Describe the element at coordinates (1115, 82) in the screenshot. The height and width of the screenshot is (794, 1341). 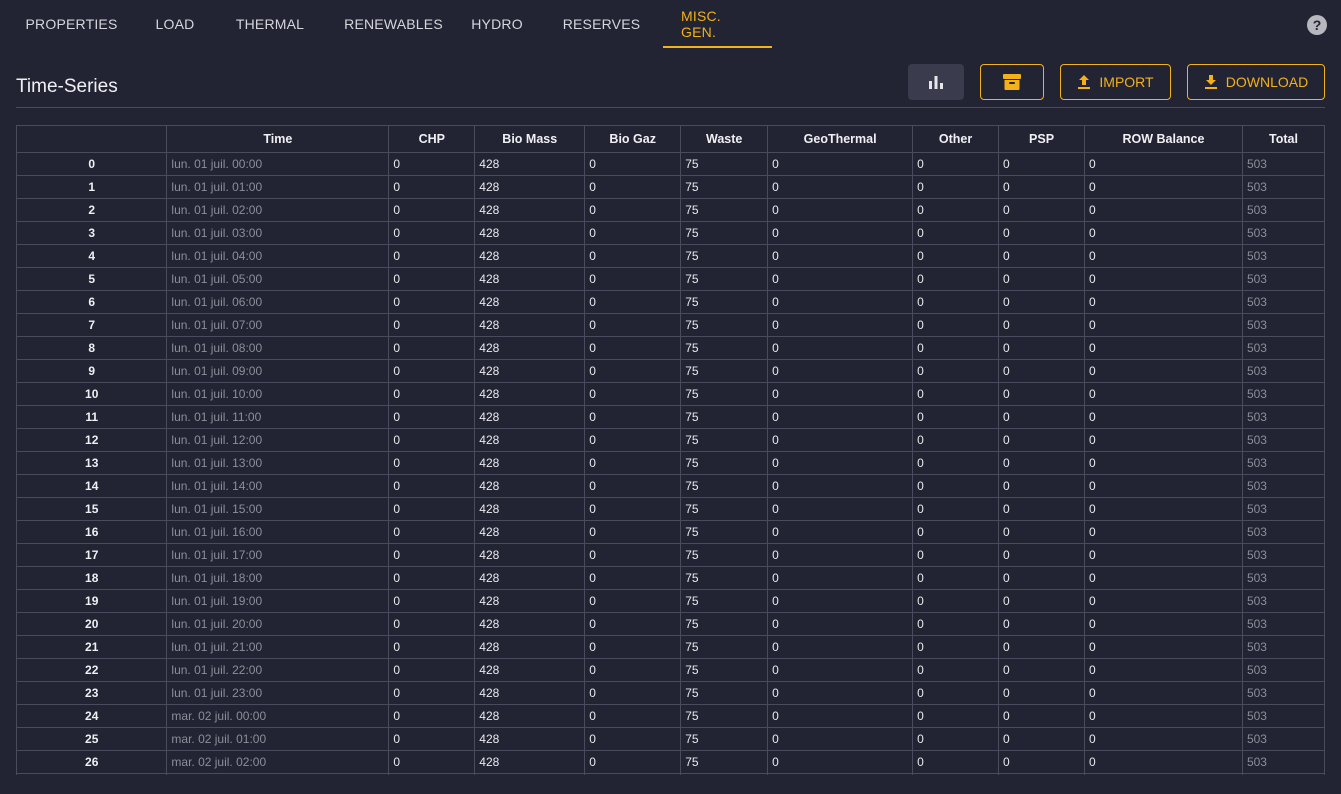
I see `import-button: IMPORT` at that location.